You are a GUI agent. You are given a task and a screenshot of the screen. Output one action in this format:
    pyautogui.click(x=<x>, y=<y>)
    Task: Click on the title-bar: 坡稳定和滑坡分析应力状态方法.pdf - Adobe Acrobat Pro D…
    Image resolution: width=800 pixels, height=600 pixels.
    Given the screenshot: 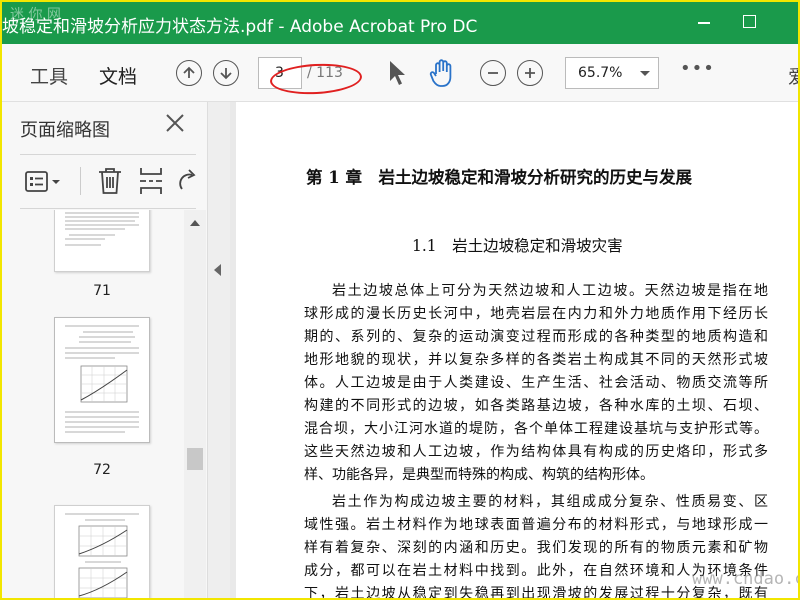 What is the action you would take?
    pyautogui.click(x=400, y=23)
    